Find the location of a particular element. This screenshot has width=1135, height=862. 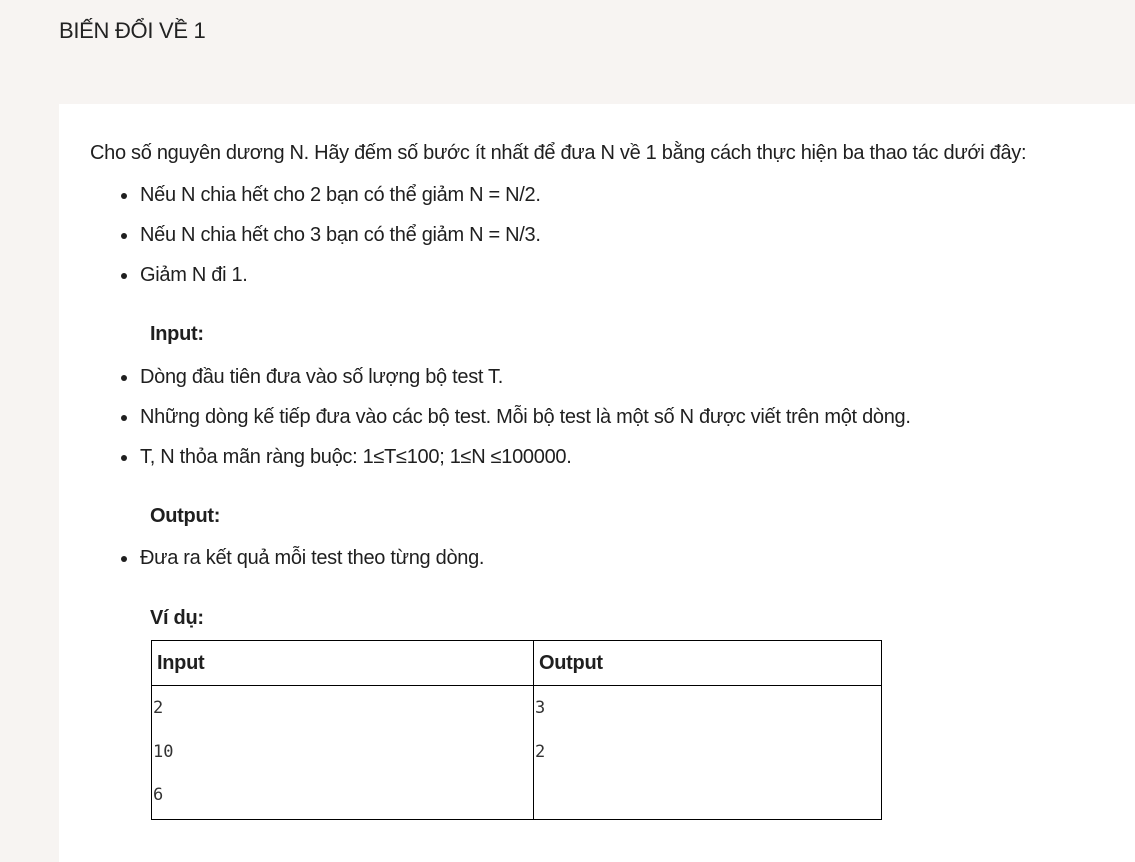

sample-output-line: 3 is located at coordinates (540, 708).